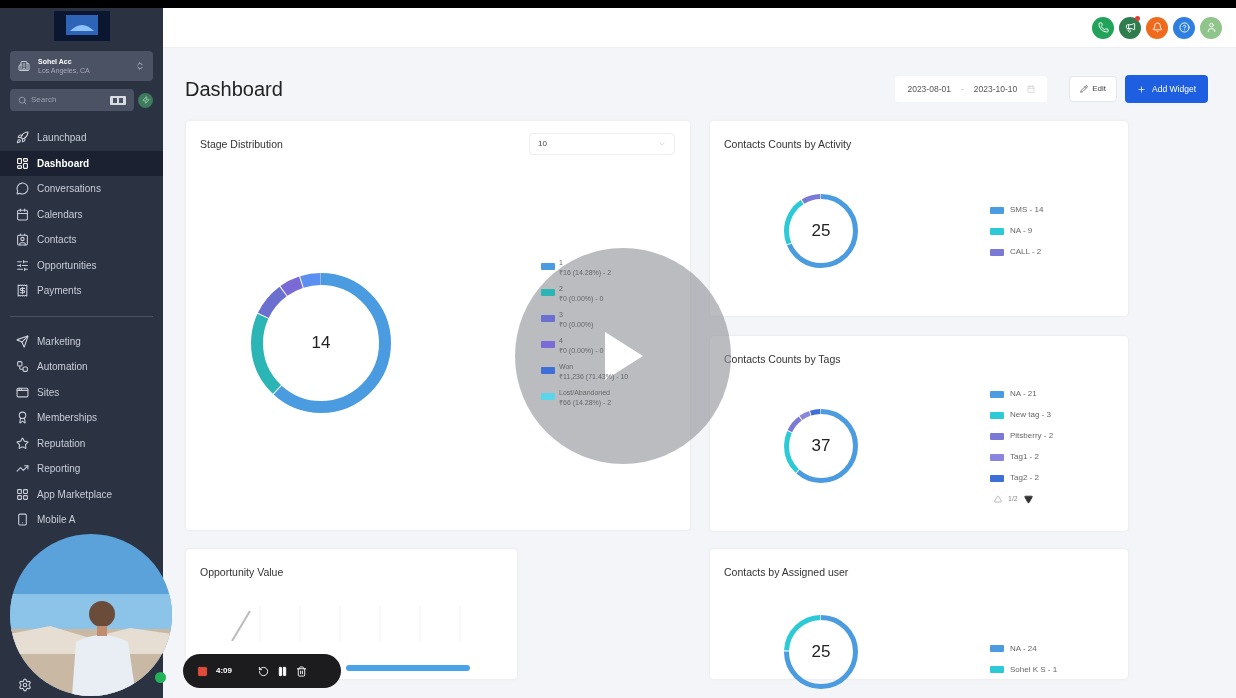 The image size is (1236, 698). I want to click on nav-item: Contacts, so click(81, 240).